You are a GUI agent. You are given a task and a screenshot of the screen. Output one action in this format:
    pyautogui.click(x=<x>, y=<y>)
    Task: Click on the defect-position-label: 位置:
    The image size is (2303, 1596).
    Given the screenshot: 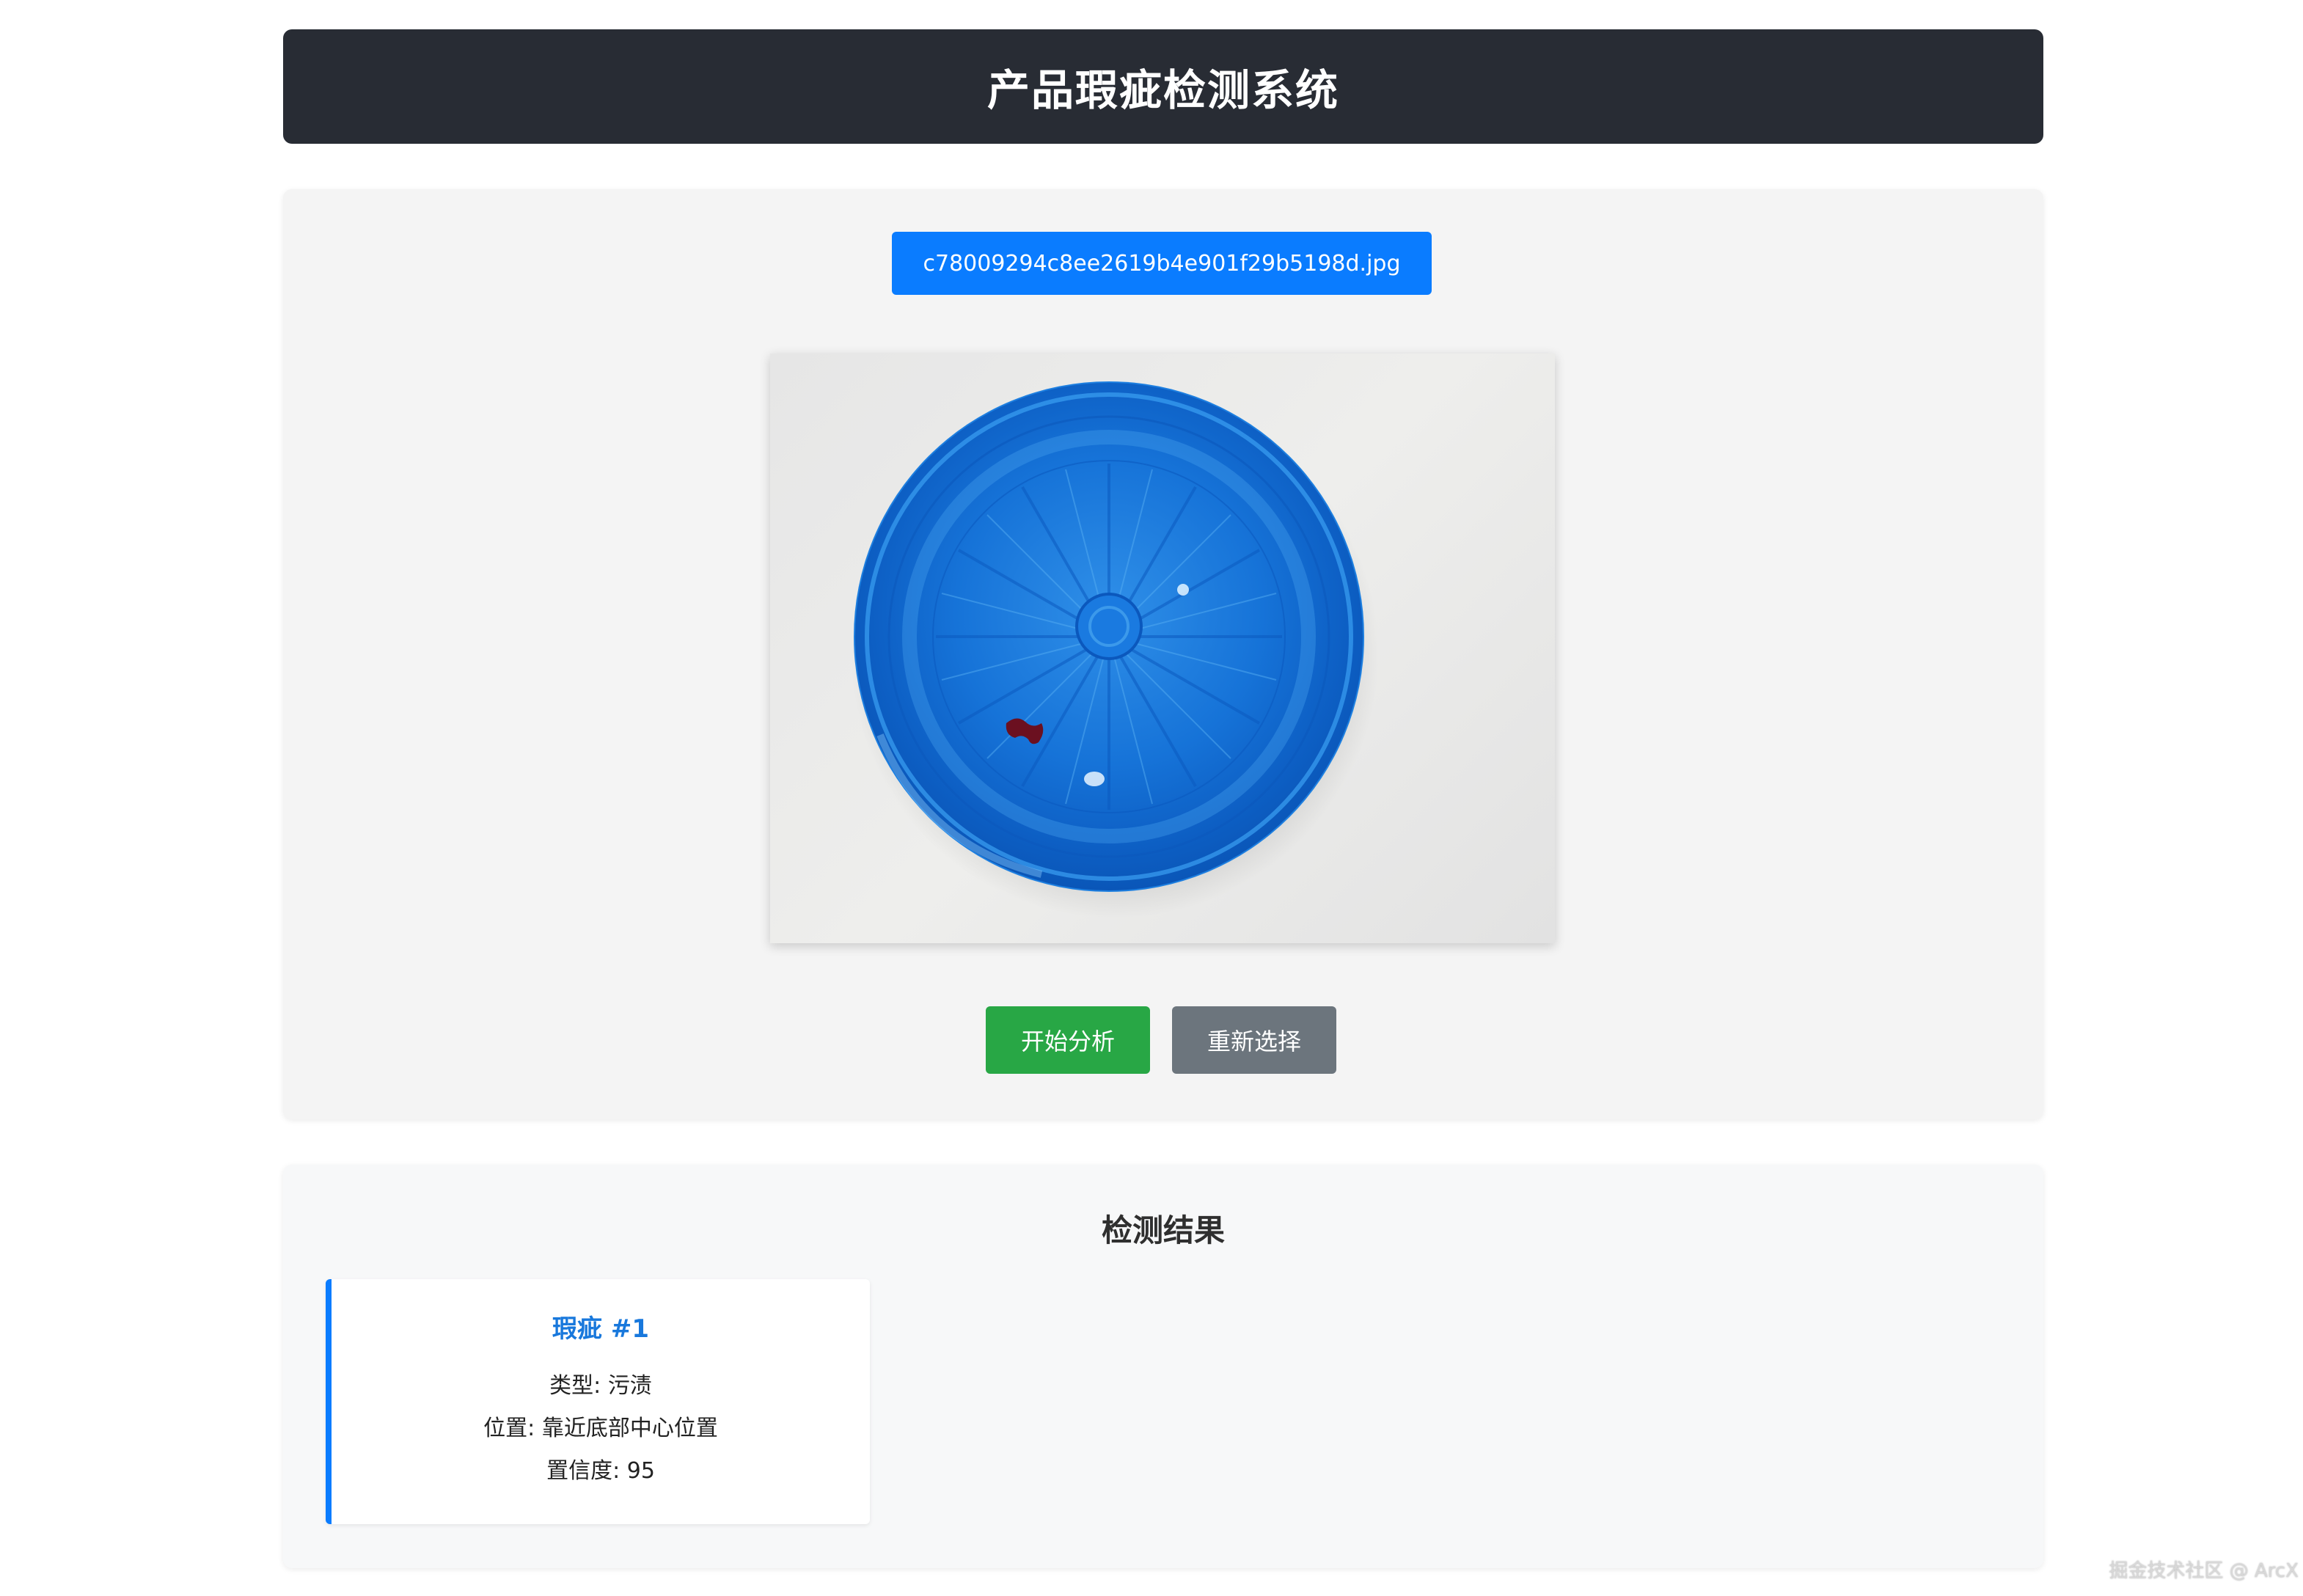 What is the action you would take?
    pyautogui.click(x=509, y=1428)
    